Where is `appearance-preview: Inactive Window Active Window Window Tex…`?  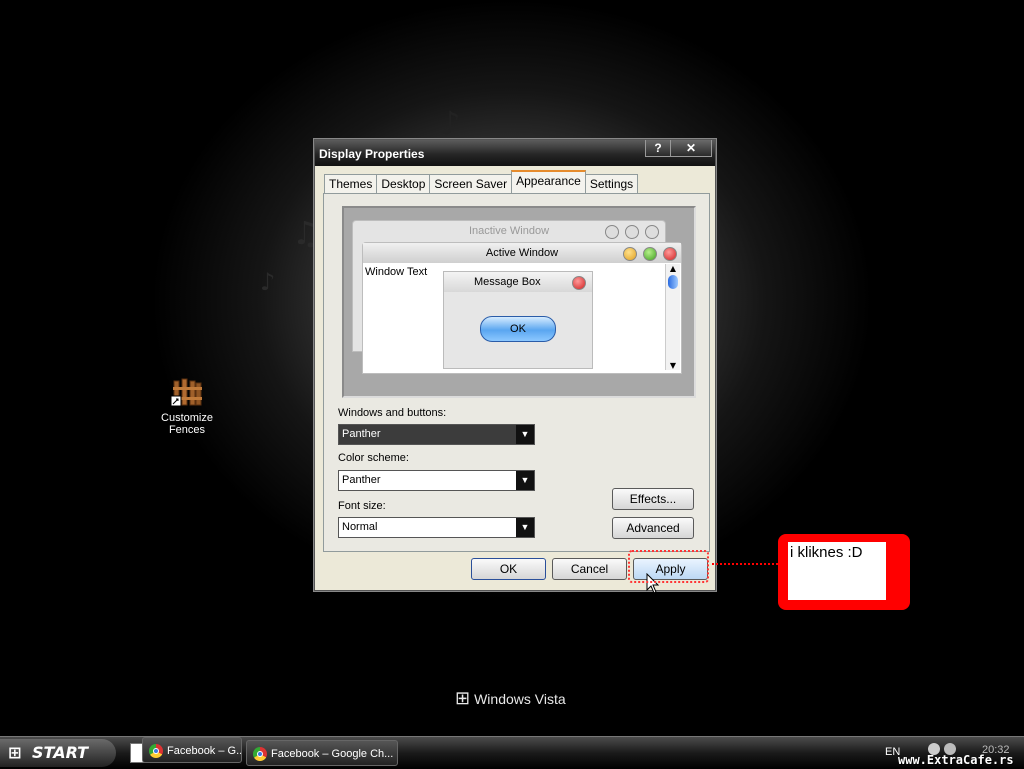
appearance-preview: Inactive Window Active Window Window Tex… is located at coordinates (519, 302).